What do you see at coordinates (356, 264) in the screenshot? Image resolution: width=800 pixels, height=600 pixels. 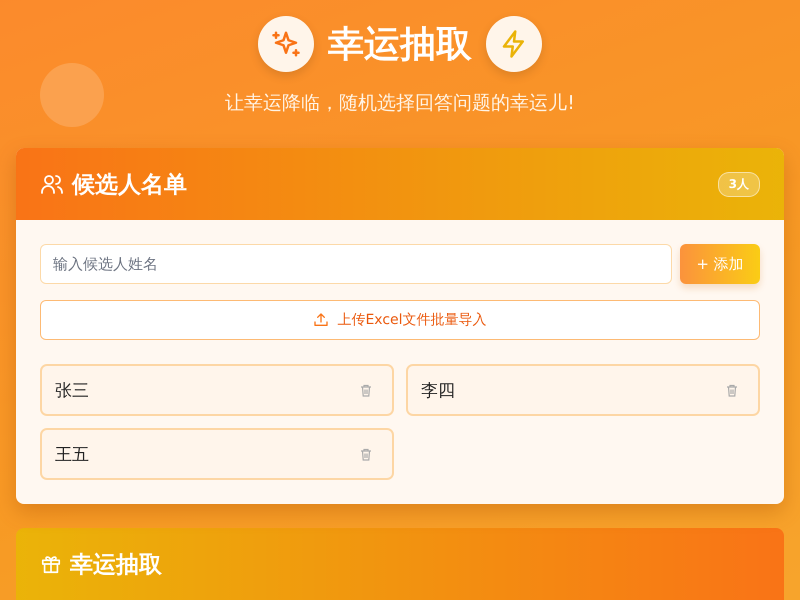 I see `name-input-field: 输入候选人姓名` at bounding box center [356, 264].